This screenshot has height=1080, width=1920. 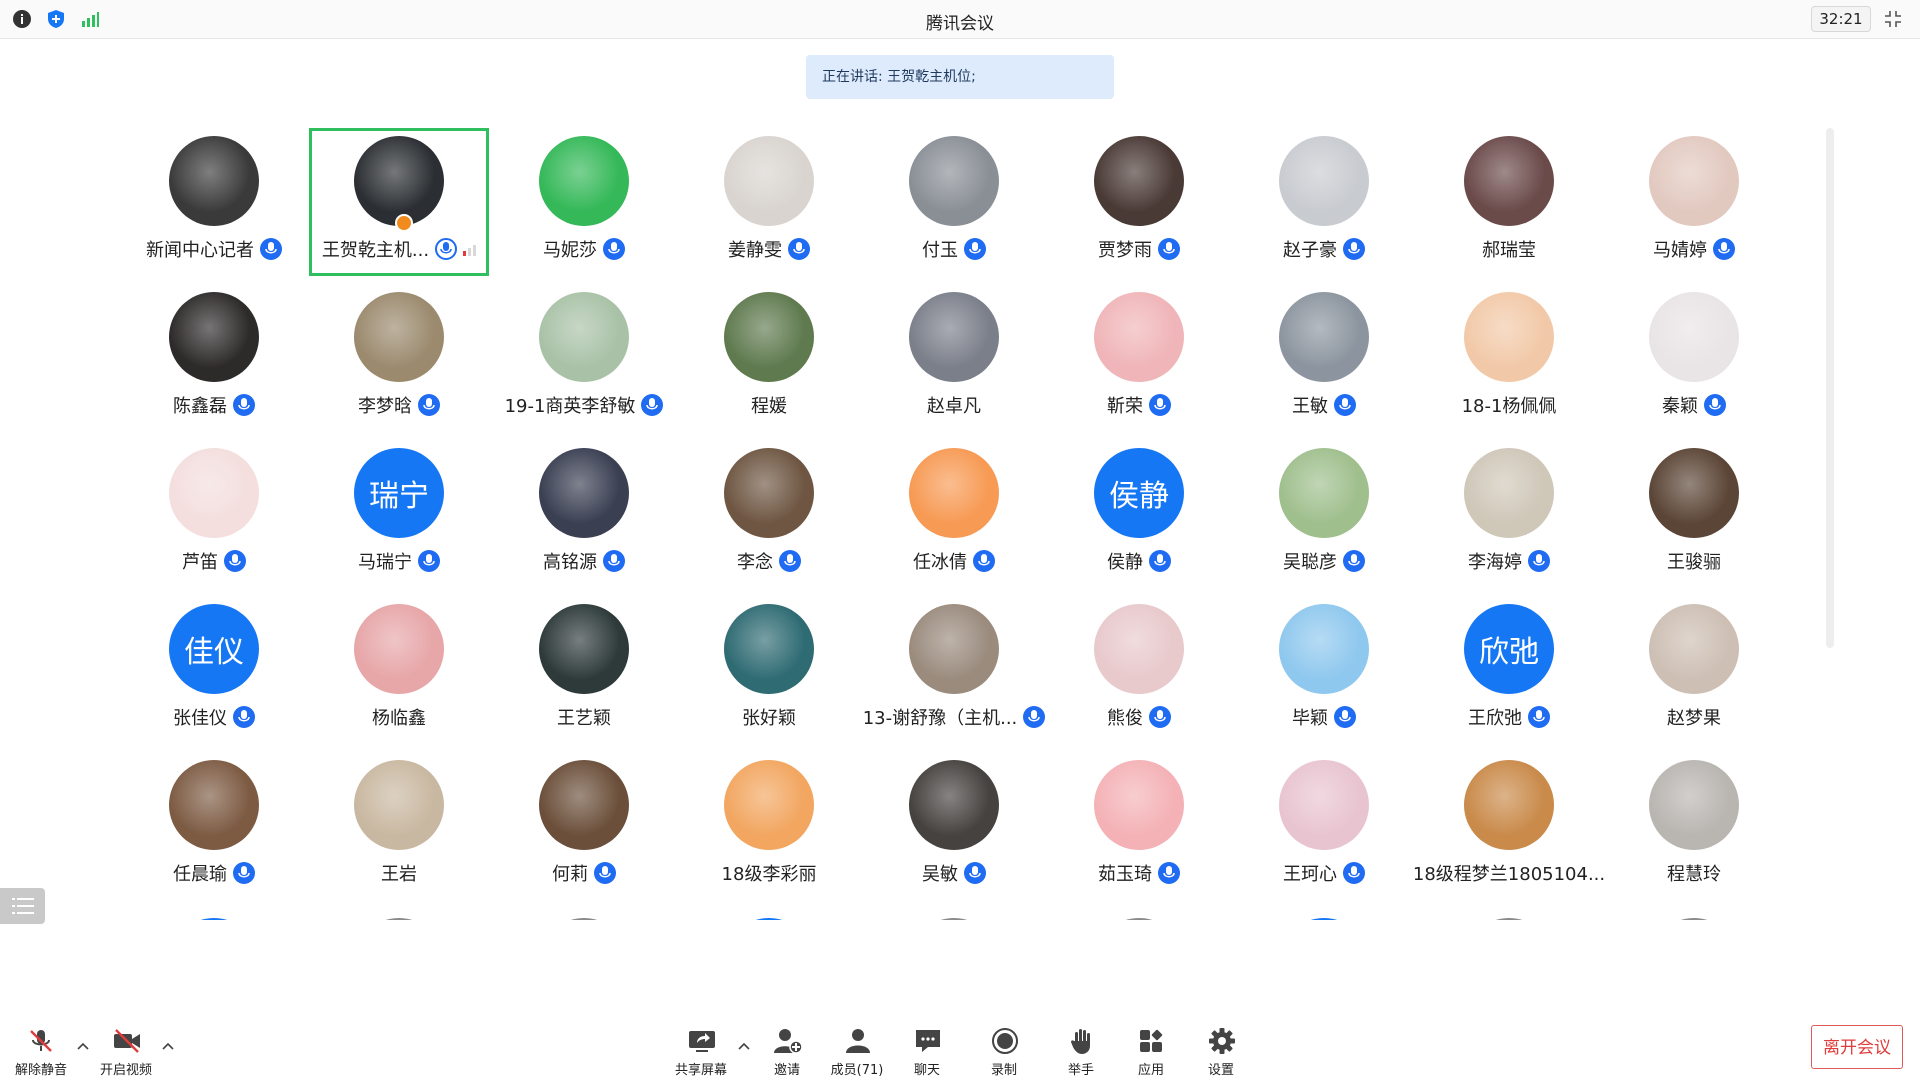 What do you see at coordinates (1310, 406) in the screenshot?
I see `participant-name: 王敏` at bounding box center [1310, 406].